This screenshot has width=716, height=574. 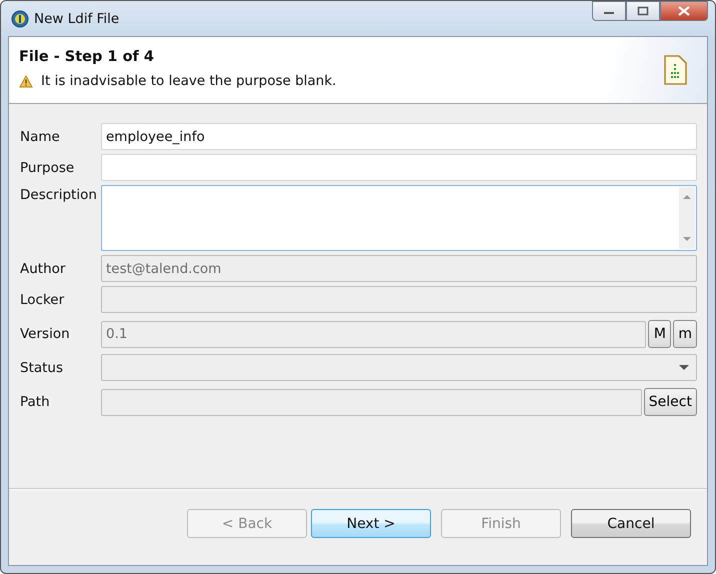 I want to click on description-field, so click(x=399, y=218).